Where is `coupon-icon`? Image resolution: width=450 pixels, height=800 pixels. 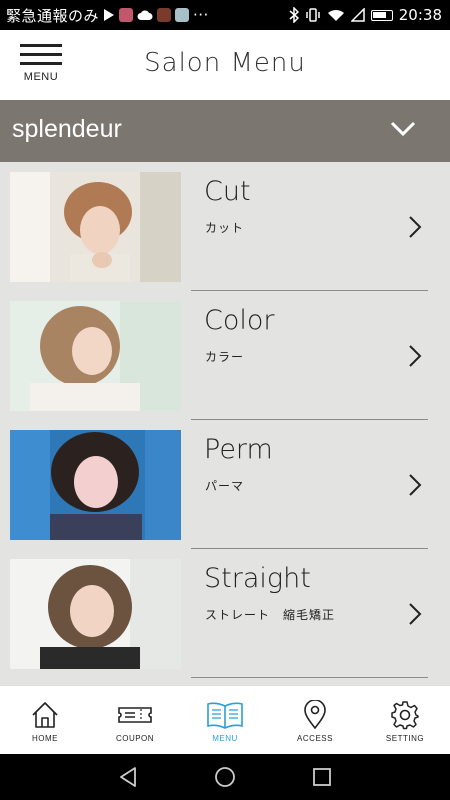 coupon-icon is located at coordinates (135, 715).